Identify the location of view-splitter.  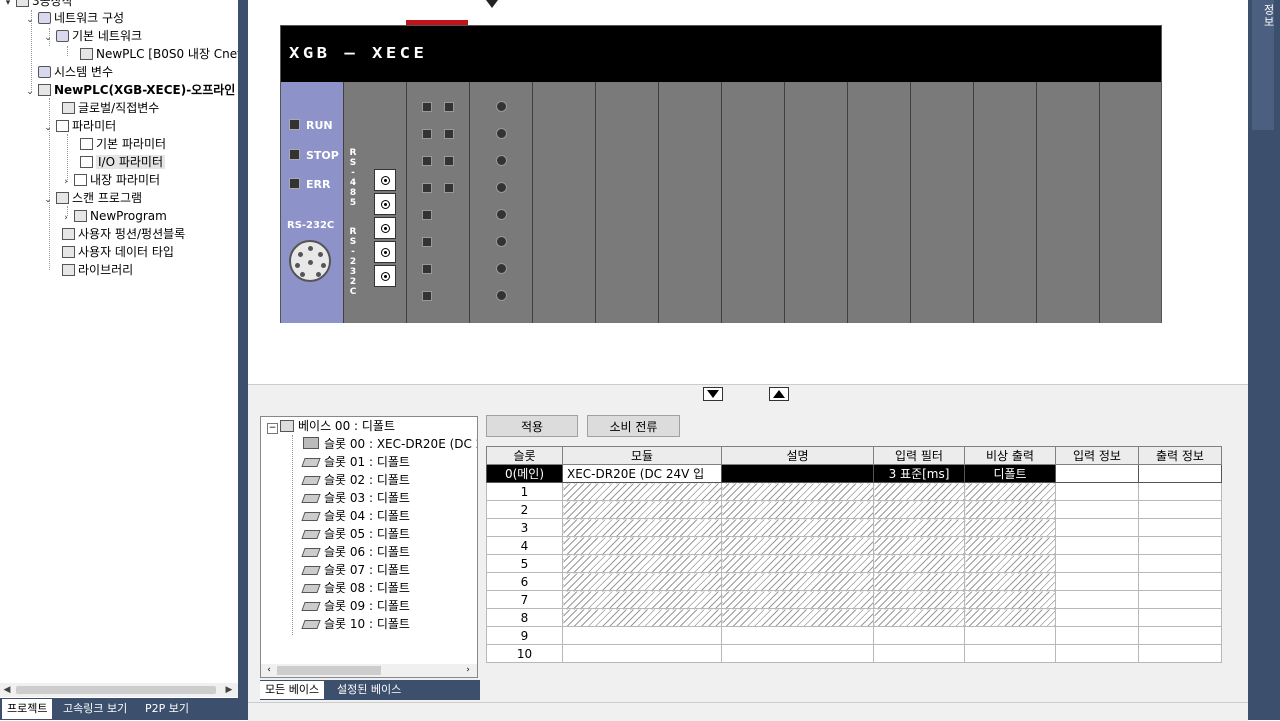
(748, 395).